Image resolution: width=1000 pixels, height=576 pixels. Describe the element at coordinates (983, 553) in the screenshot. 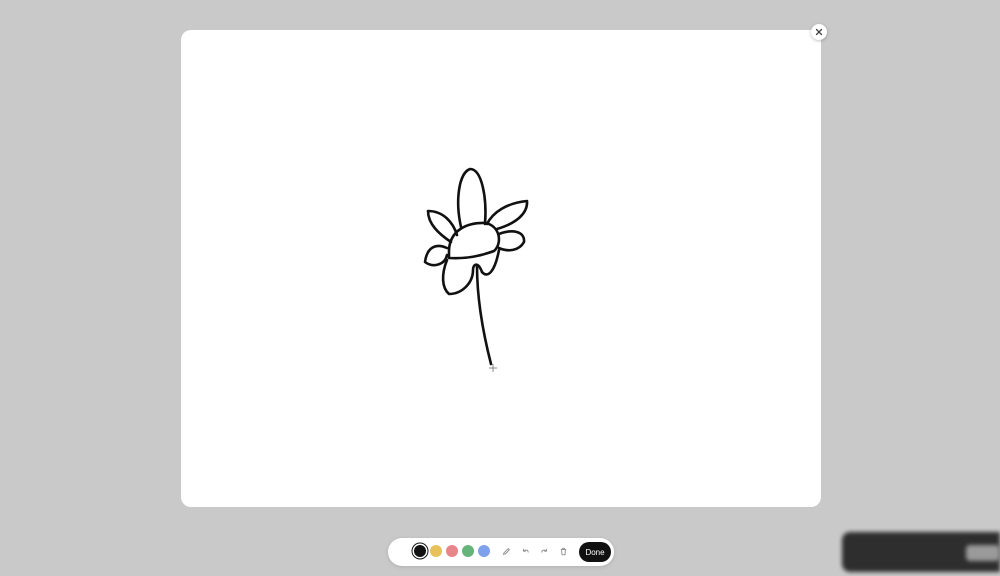

I see `blurred-notification-action` at that location.